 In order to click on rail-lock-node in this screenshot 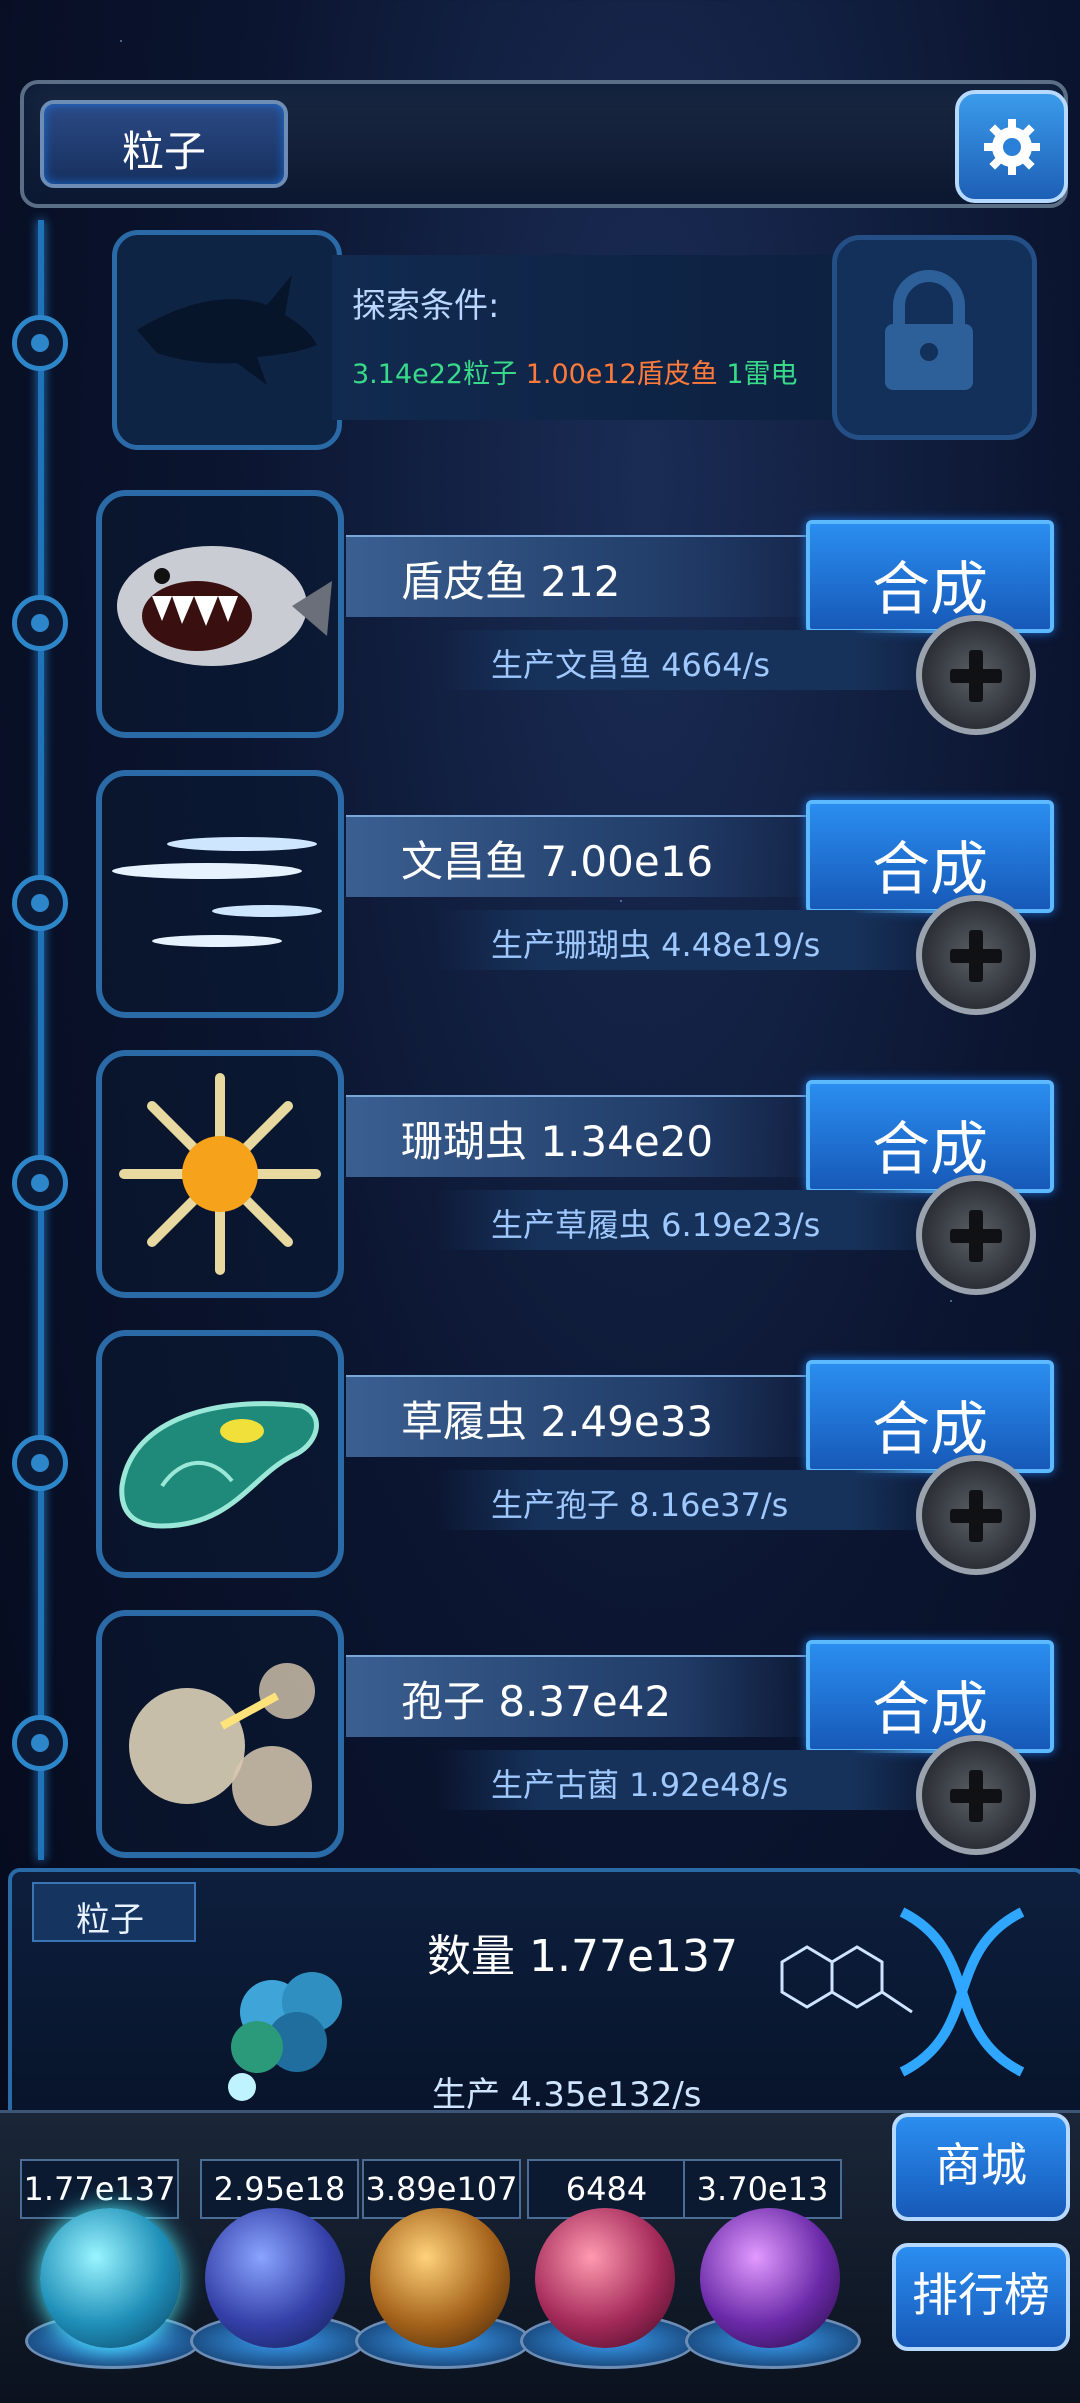, I will do `click(40, 343)`.